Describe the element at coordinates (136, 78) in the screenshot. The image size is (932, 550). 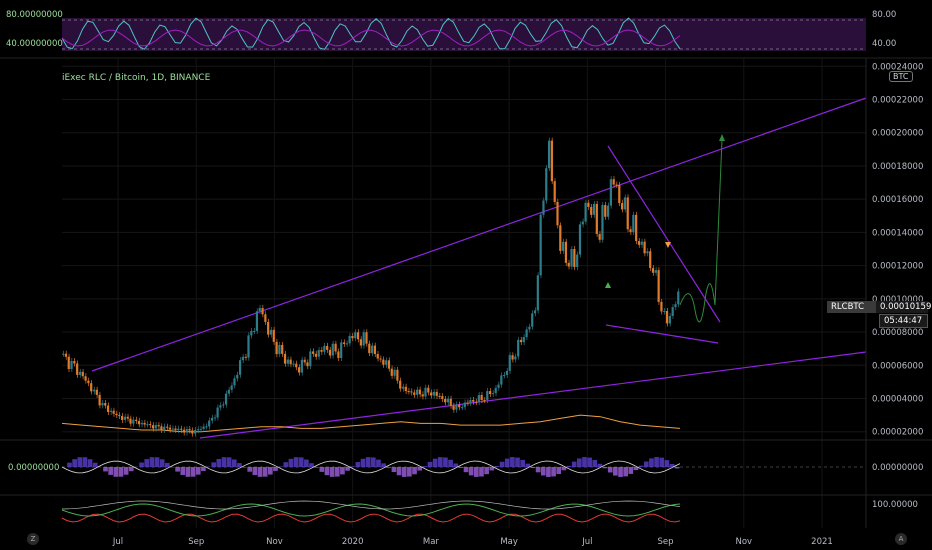
I see `chart-title: iExec RLC / Bitcoin, 1D, BINANCE` at that location.